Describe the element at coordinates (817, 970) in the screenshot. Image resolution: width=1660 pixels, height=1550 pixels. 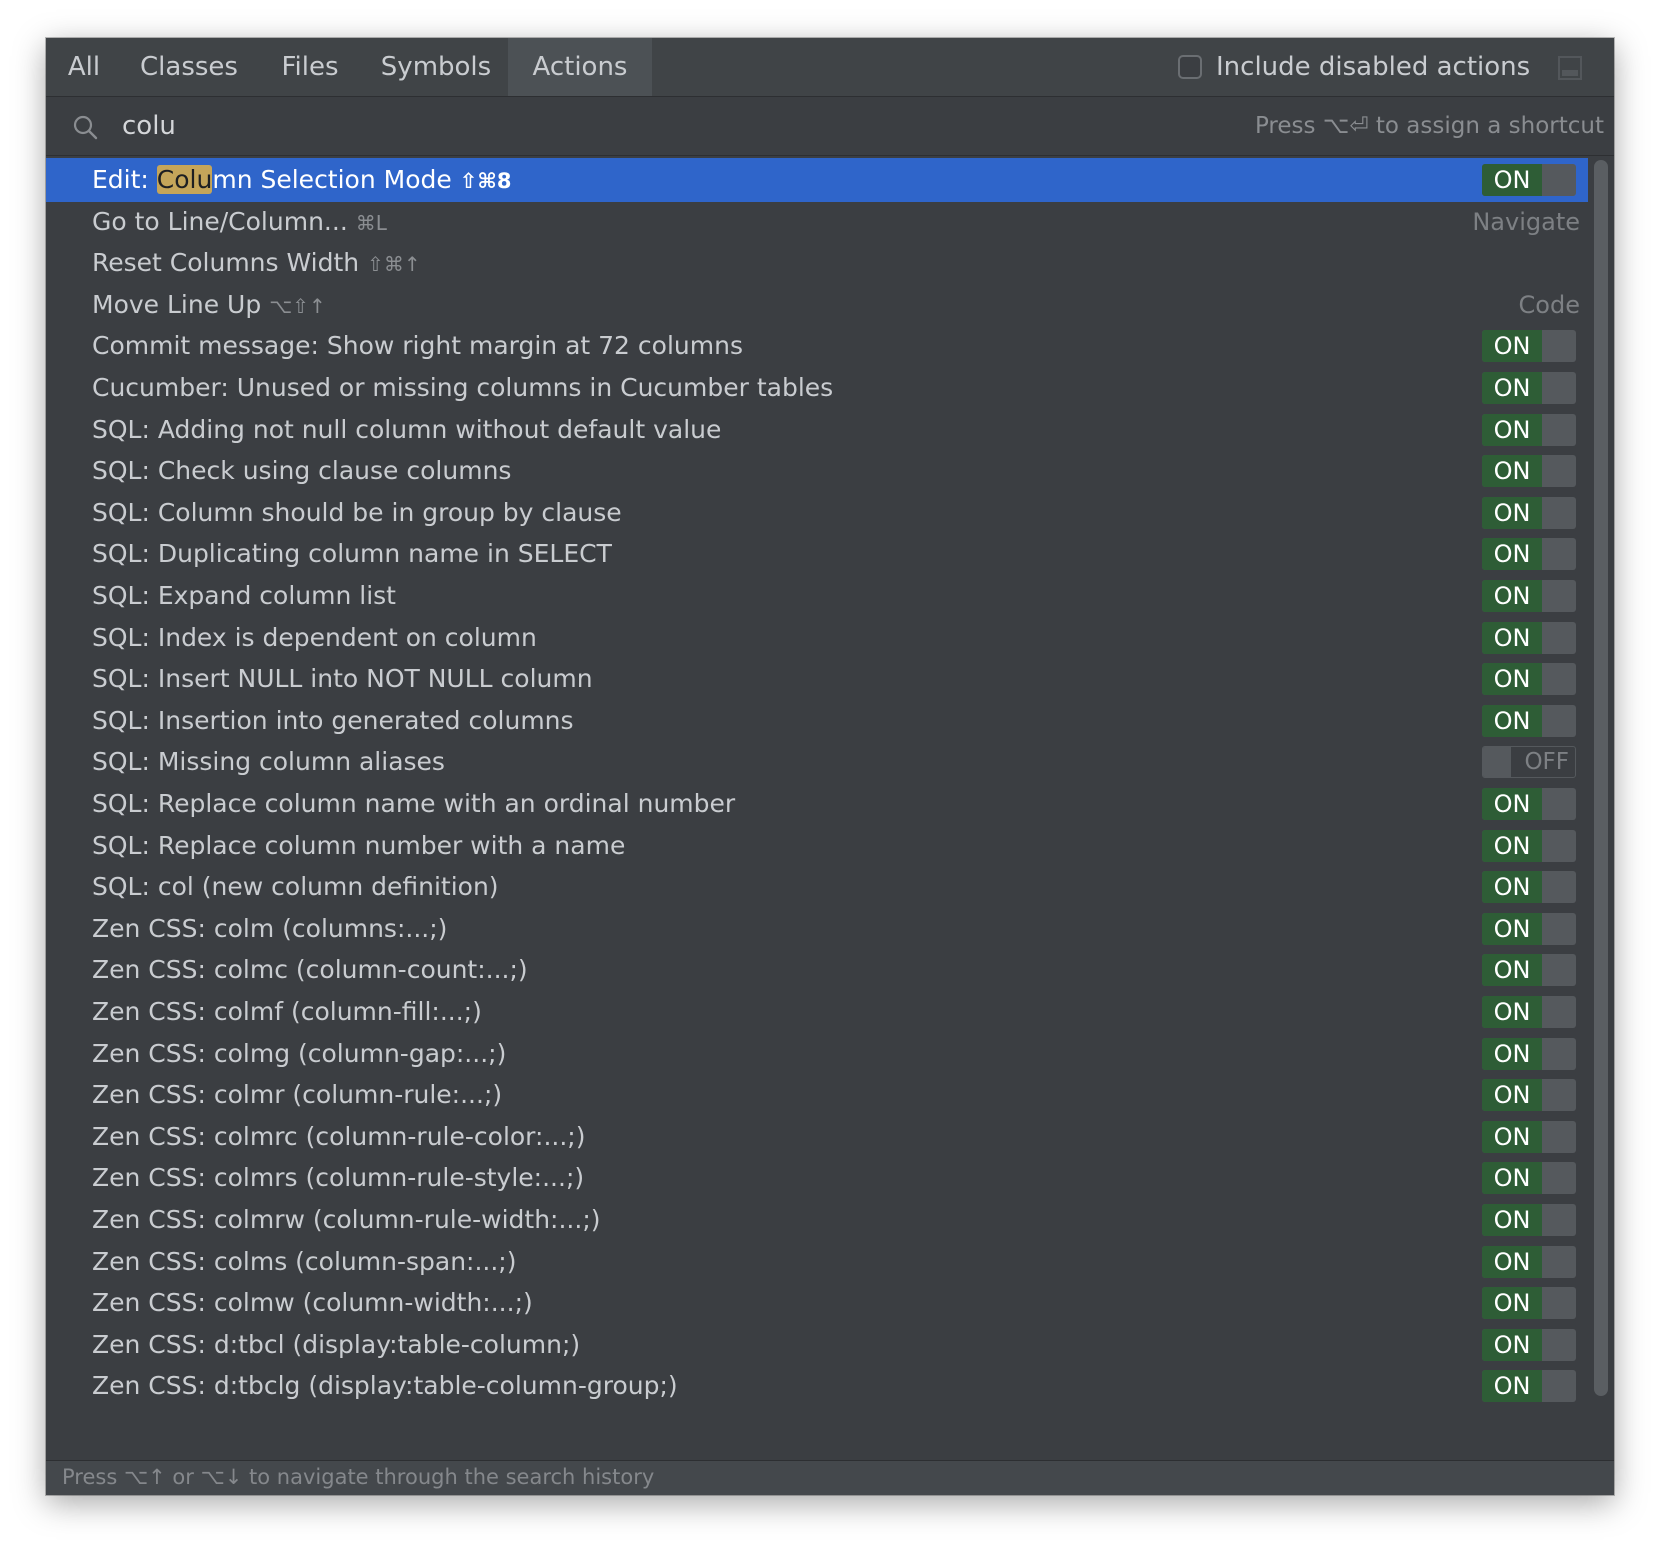
I see `list-item: Zen CSS: colmc (column-count:...;) ON` at that location.